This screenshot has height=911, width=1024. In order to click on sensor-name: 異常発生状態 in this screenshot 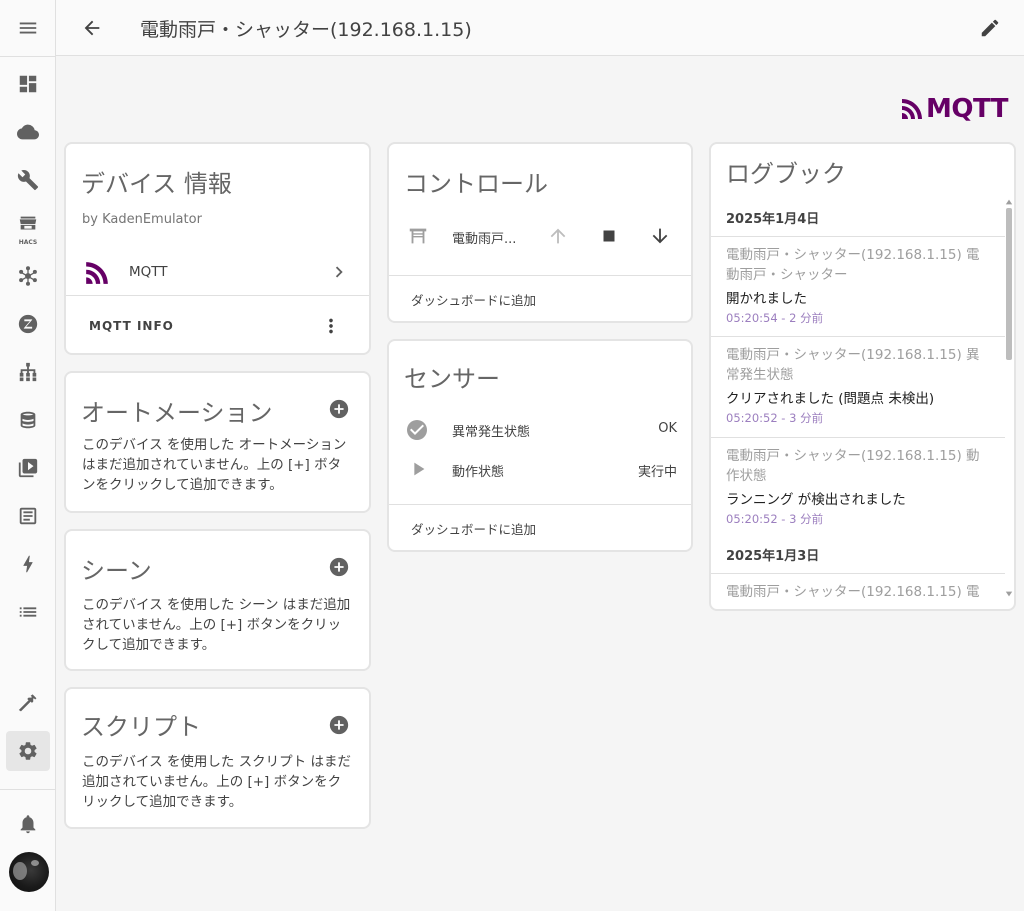, I will do `click(491, 432)`.